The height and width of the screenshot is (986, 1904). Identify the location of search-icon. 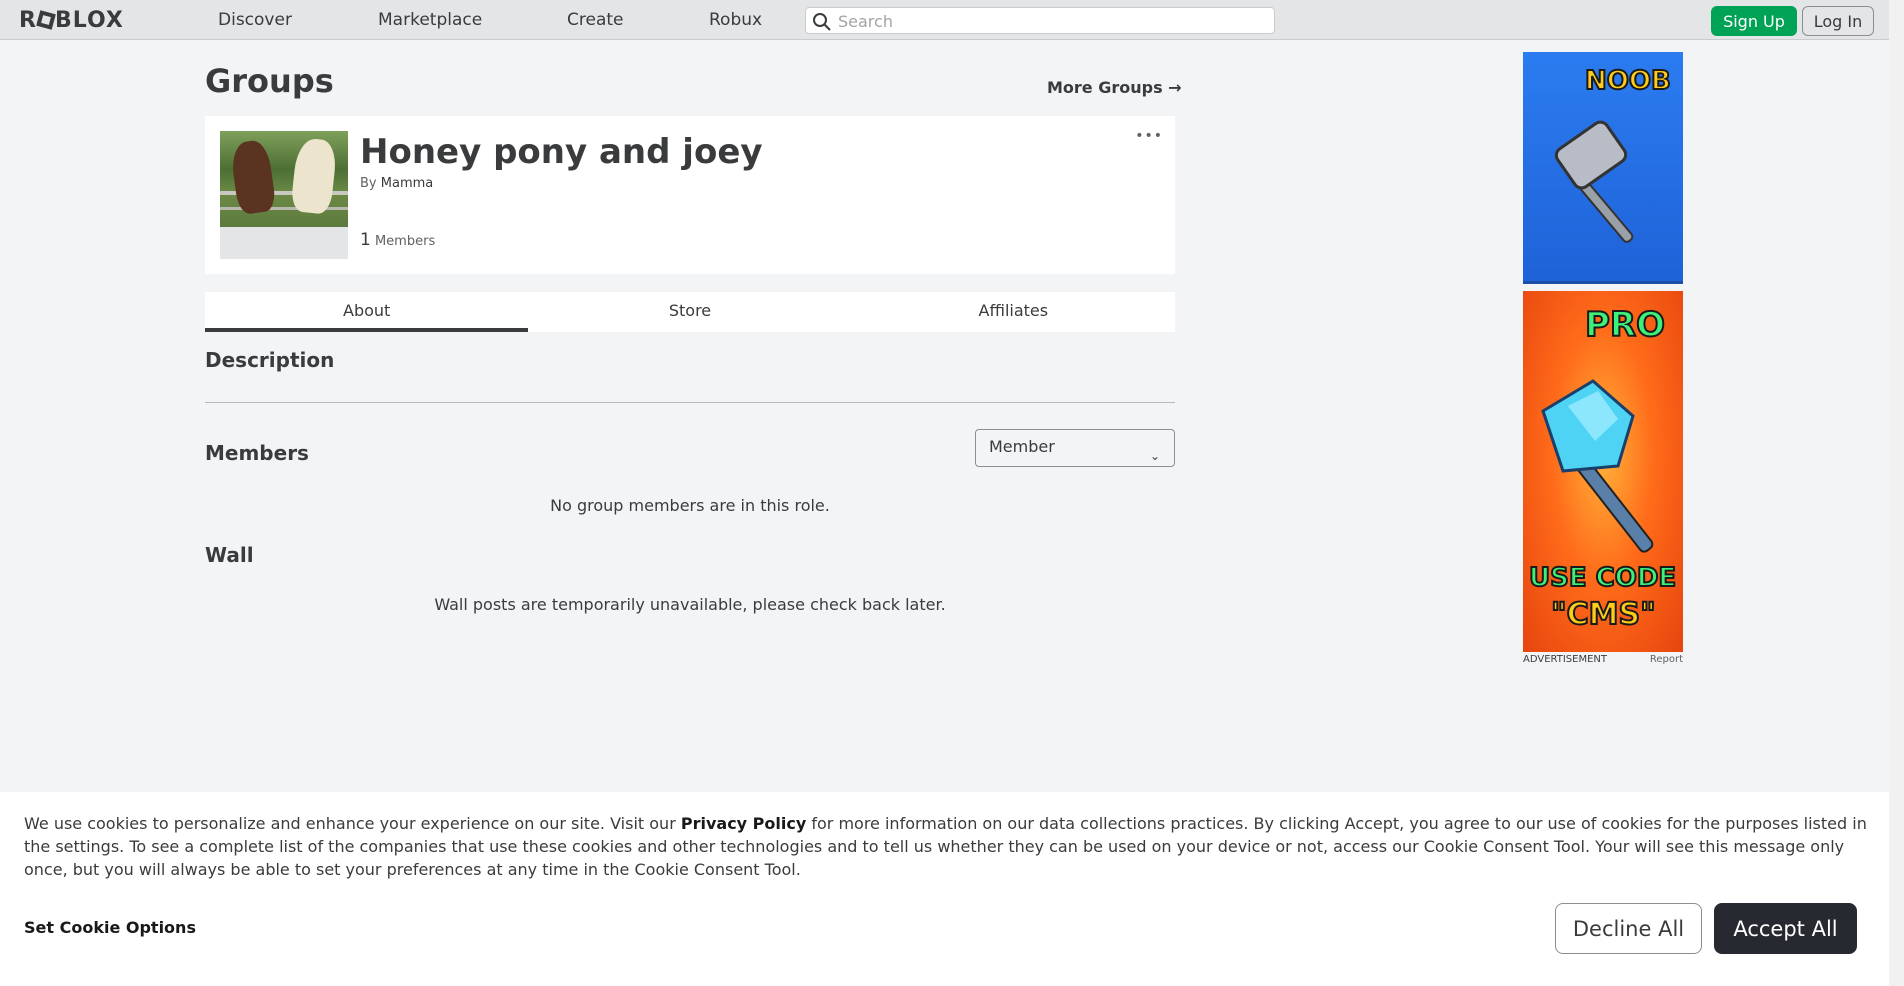
(822, 22).